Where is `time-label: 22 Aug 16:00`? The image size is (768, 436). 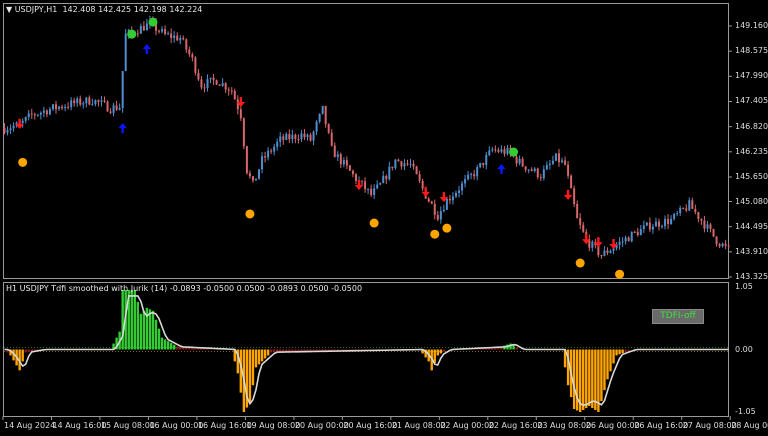 time-label: 22 Aug 16:00 is located at coordinates (515, 425).